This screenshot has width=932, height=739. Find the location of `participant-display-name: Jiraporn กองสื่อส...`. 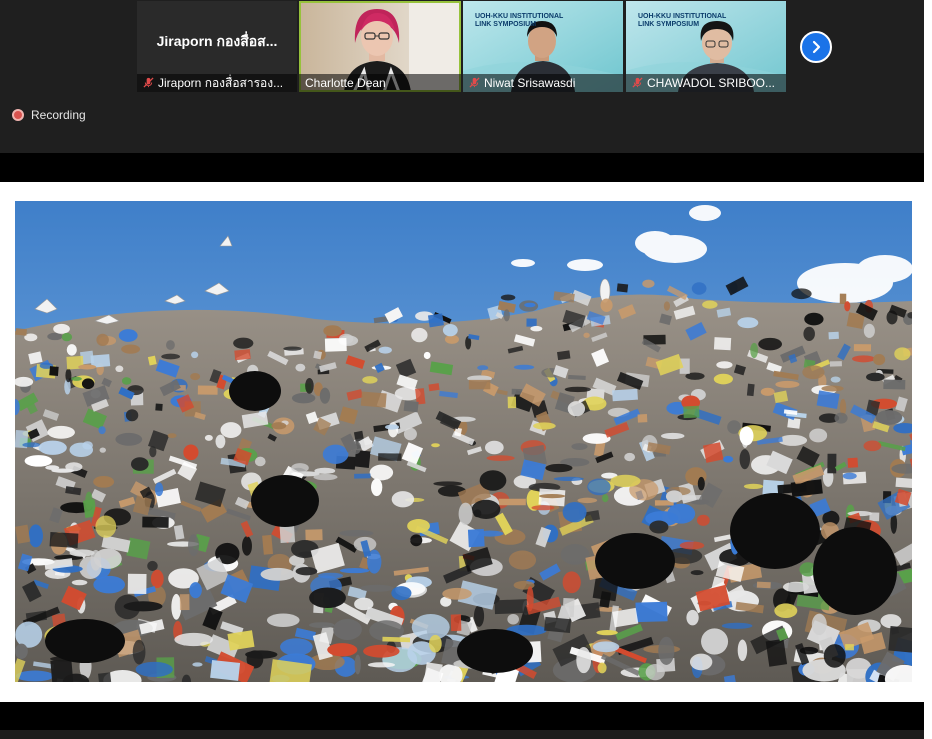

participant-display-name: Jiraporn กองสื่อส... is located at coordinates (217, 41).